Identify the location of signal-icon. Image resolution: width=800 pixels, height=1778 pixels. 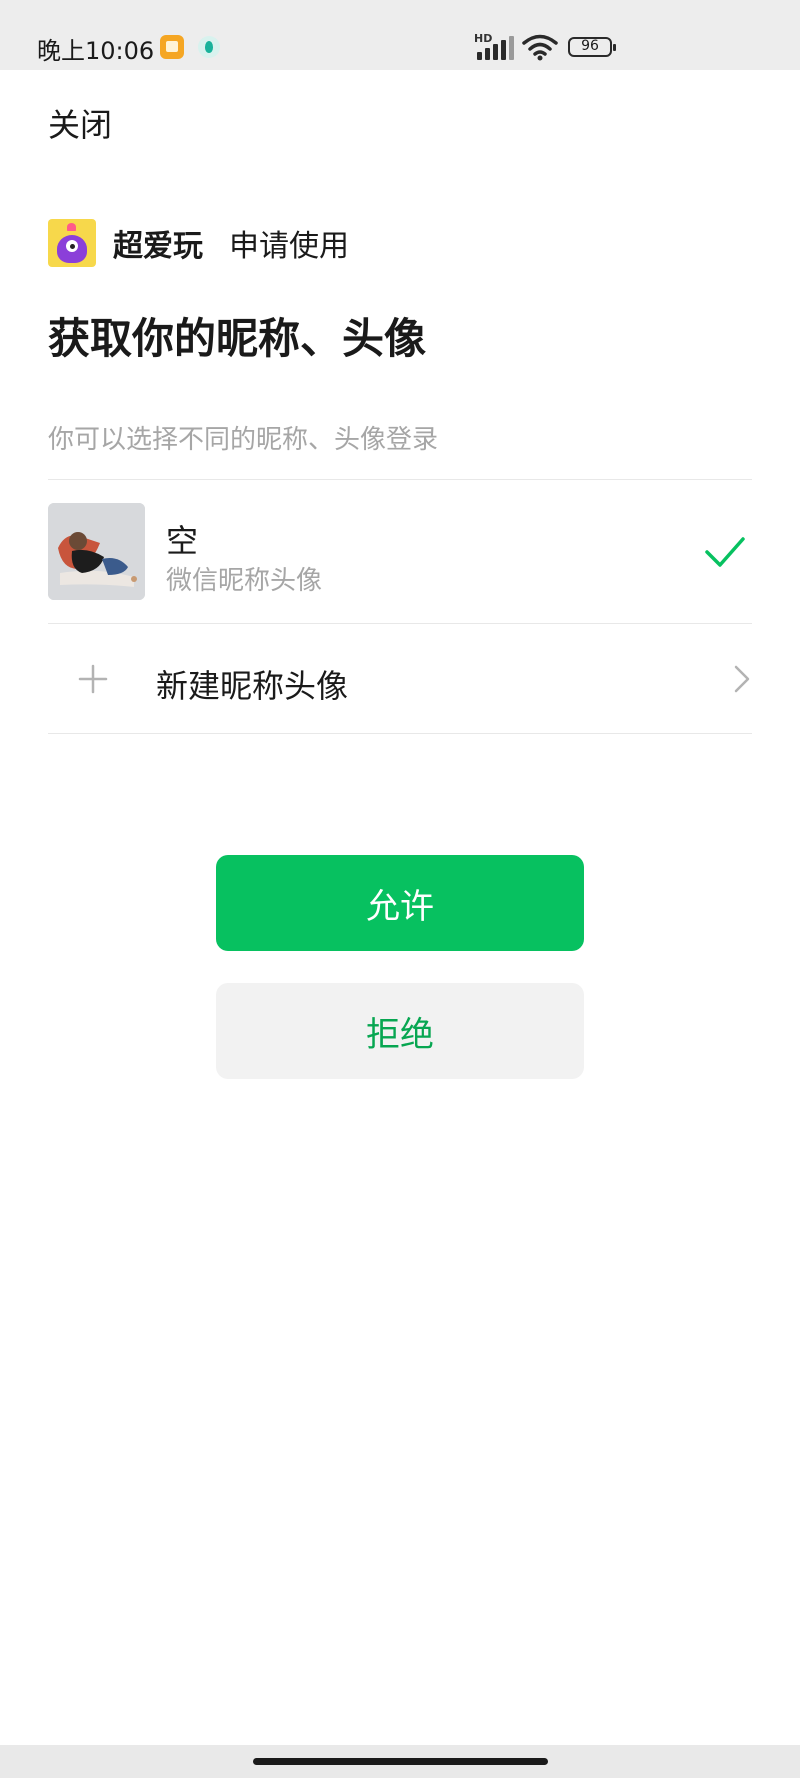
(495, 48).